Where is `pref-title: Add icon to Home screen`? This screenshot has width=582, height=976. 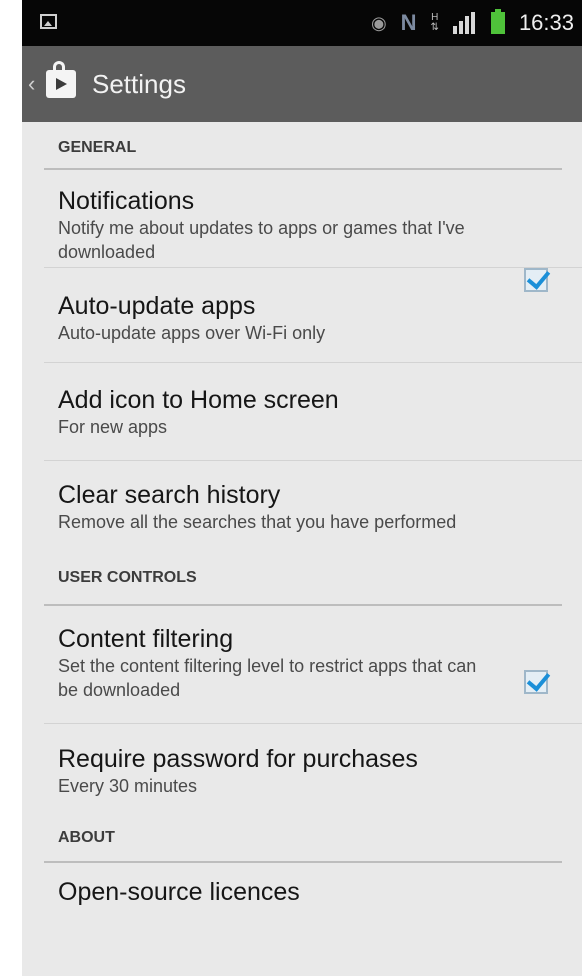 pref-title: Add icon to Home screen is located at coordinates (198, 400).